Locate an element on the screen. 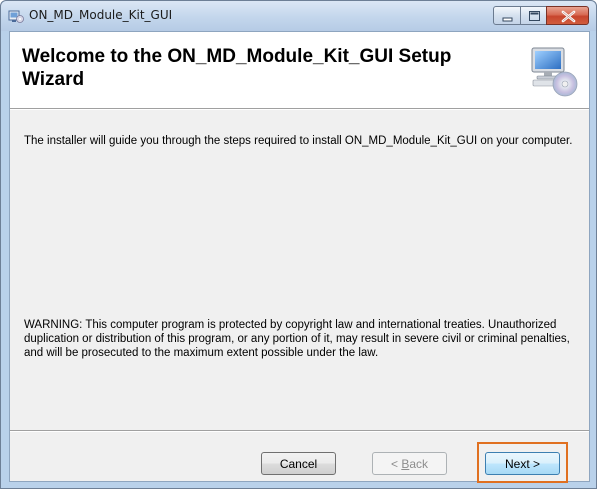  button-bar-divider is located at coordinates (299, 431).